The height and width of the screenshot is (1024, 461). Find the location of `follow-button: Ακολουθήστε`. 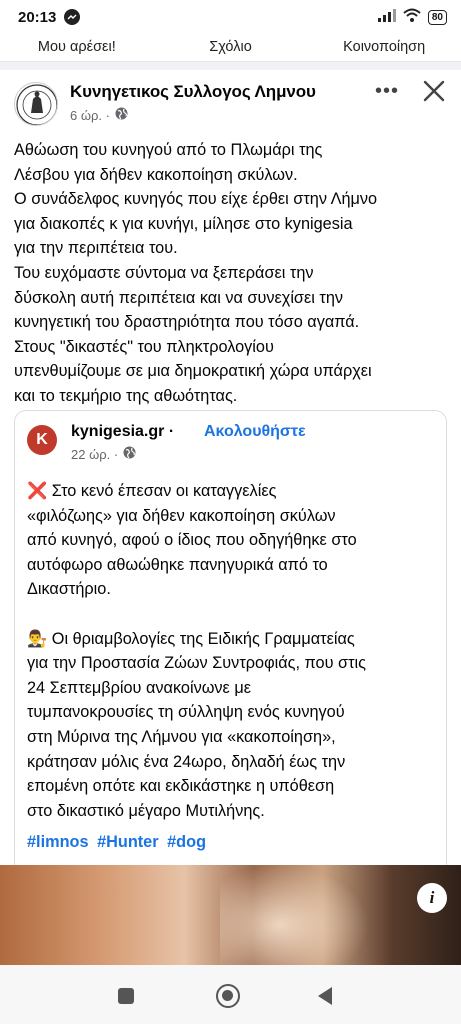

follow-button: Ακολουθήστε is located at coordinates (255, 432).